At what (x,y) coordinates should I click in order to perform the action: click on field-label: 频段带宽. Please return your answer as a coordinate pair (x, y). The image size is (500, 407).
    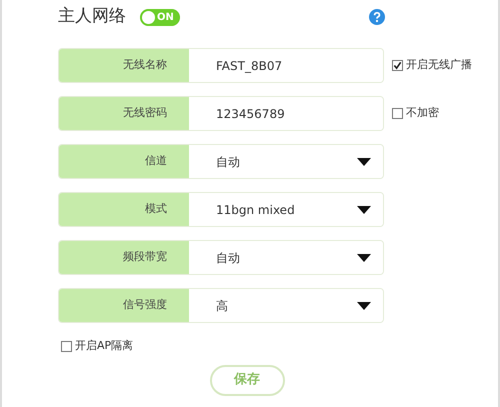
    Looking at the image, I should click on (124, 257).